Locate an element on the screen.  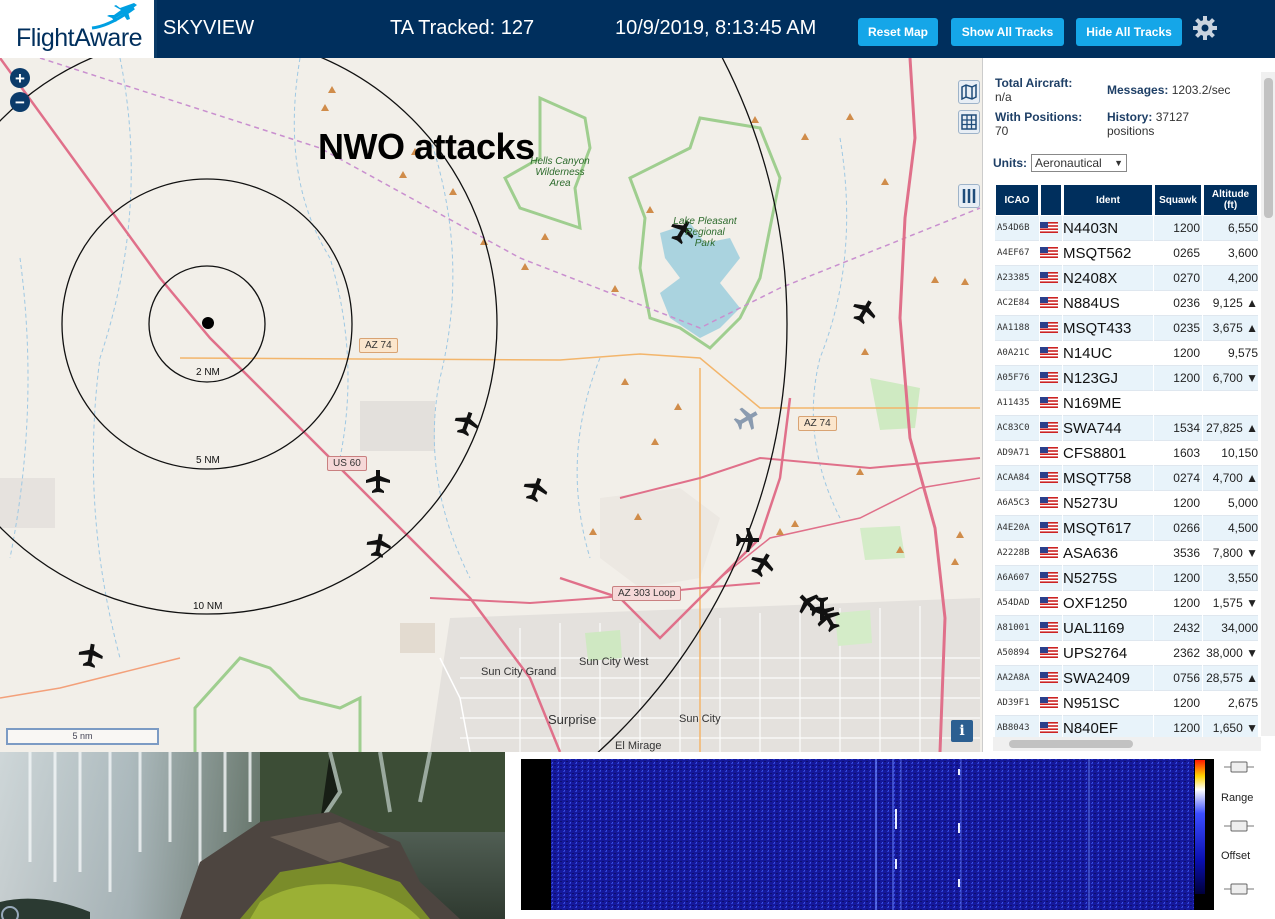
ident-cell: MSQT617 is located at coordinates (1108, 528).